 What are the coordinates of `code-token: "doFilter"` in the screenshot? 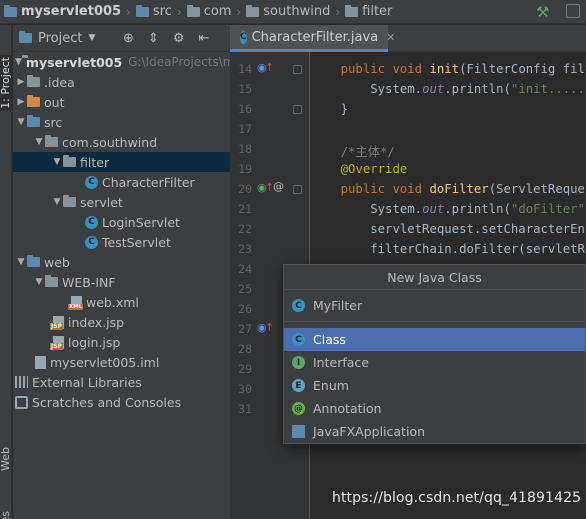 It's located at (547, 209).